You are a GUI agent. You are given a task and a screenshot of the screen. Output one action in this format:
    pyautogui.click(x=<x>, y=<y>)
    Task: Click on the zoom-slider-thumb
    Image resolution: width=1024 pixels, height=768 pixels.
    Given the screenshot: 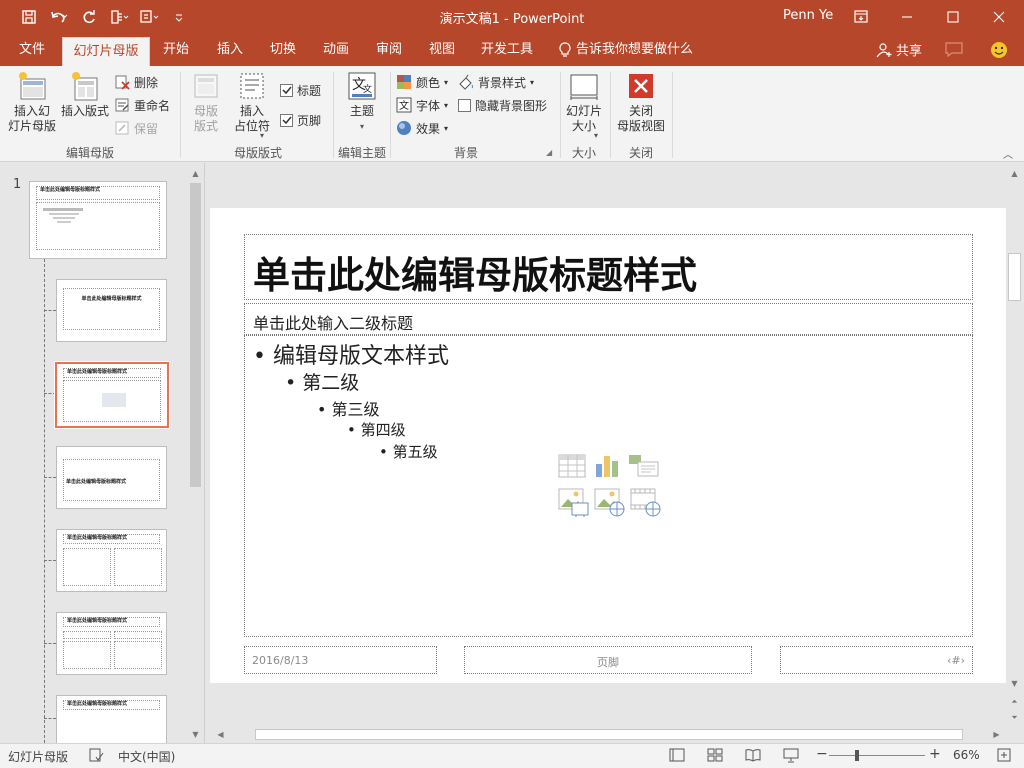 What is the action you would take?
    pyautogui.click(x=857, y=755)
    